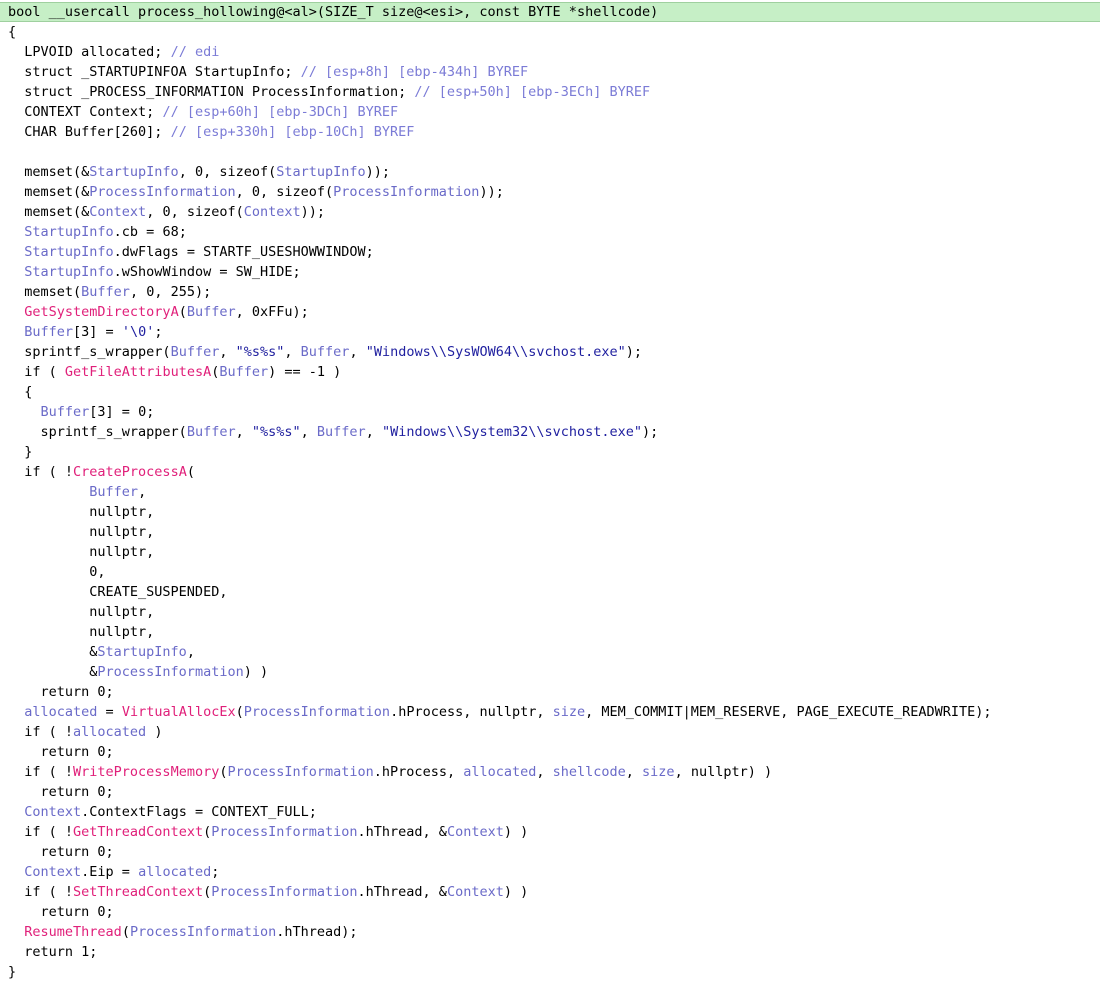 Image resolution: width=1100 pixels, height=985 pixels. Describe the element at coordinates (53, 952) in the screenshot. I see `code-token: return 1;` at that location.